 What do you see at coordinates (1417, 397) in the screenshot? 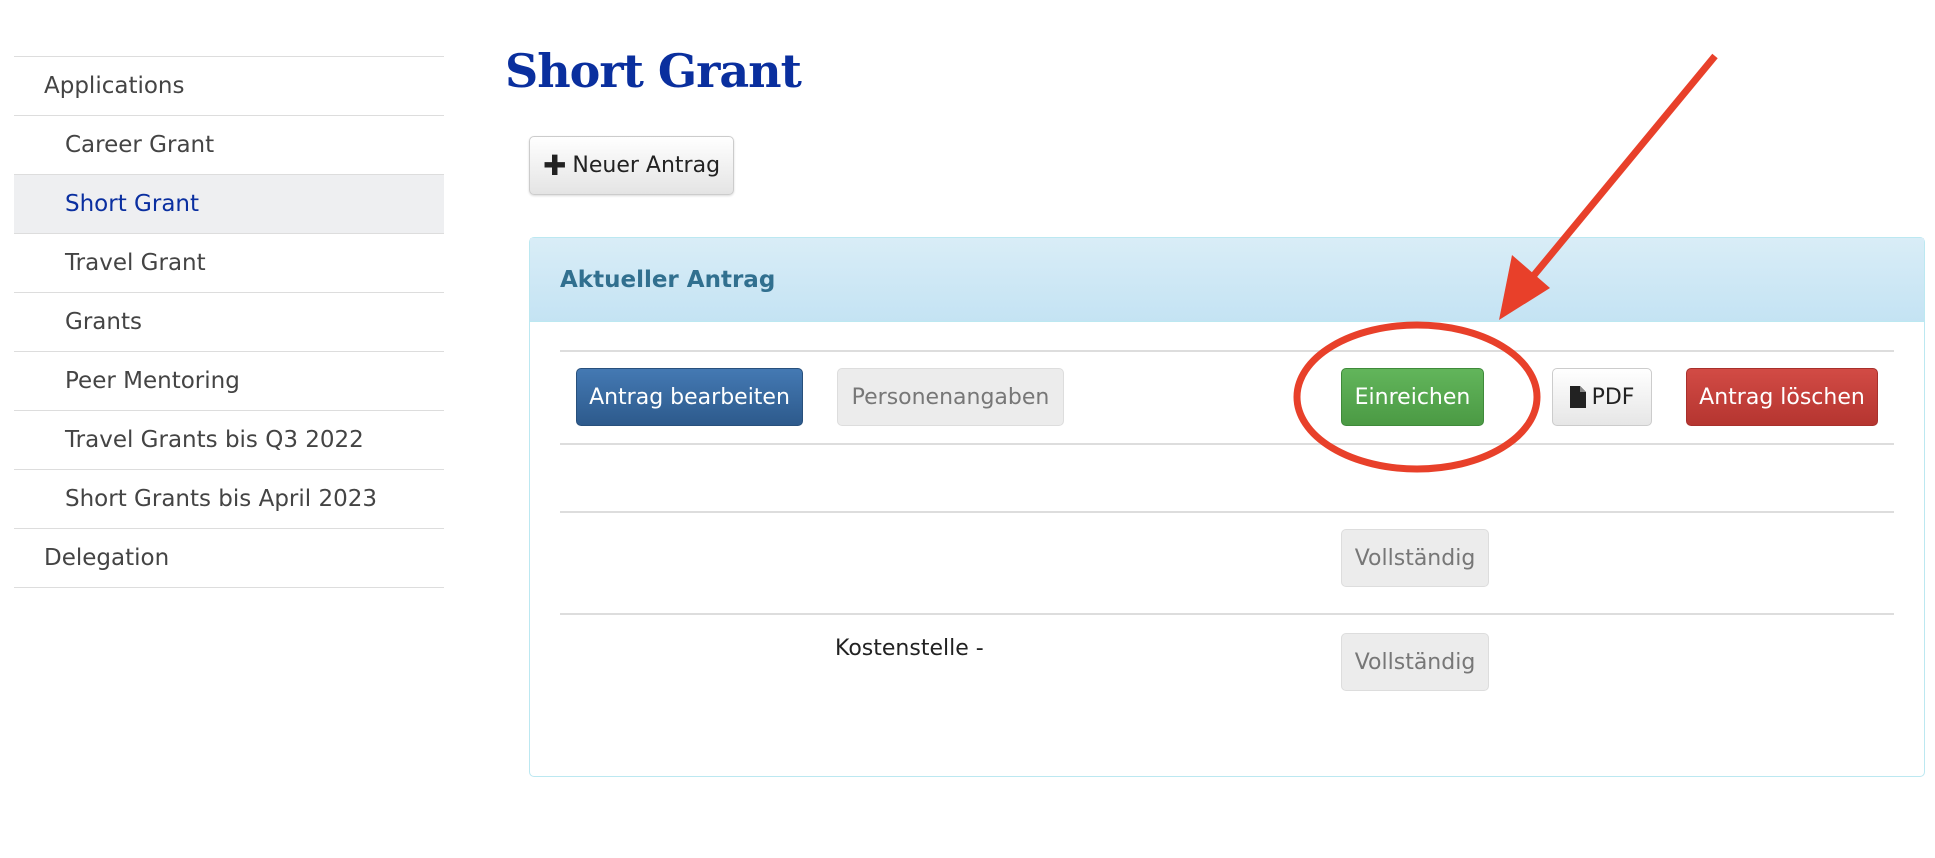
I see `highlight-circle` at bounding box center [1417, 397].